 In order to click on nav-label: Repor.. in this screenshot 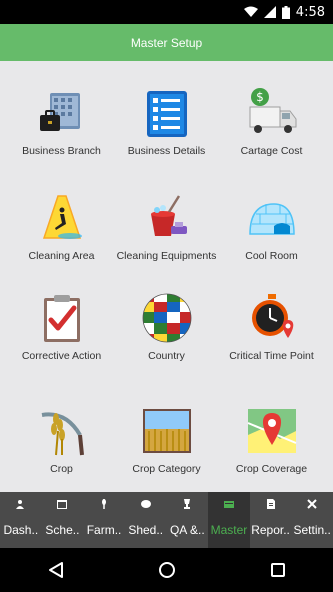, I will do `click(270, 530)`.